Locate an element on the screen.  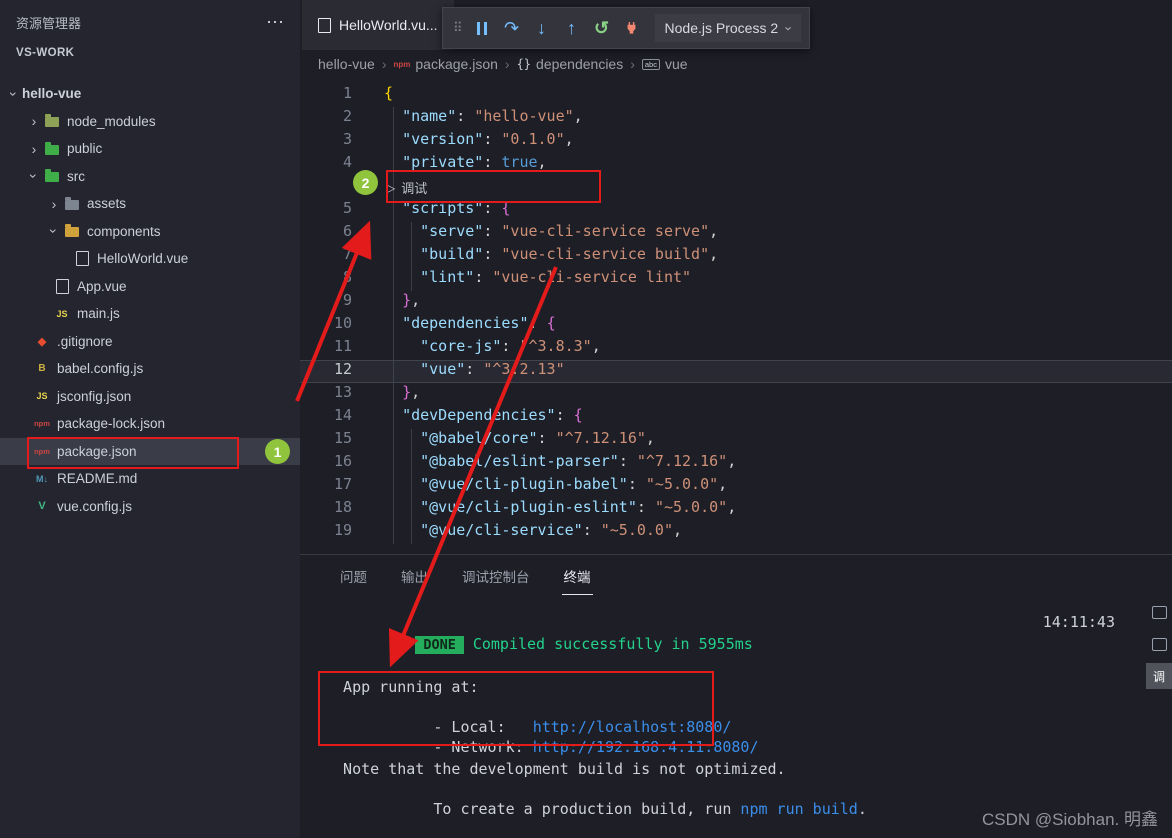
terminal-list: 调 is located at coordinates (1159, 644).